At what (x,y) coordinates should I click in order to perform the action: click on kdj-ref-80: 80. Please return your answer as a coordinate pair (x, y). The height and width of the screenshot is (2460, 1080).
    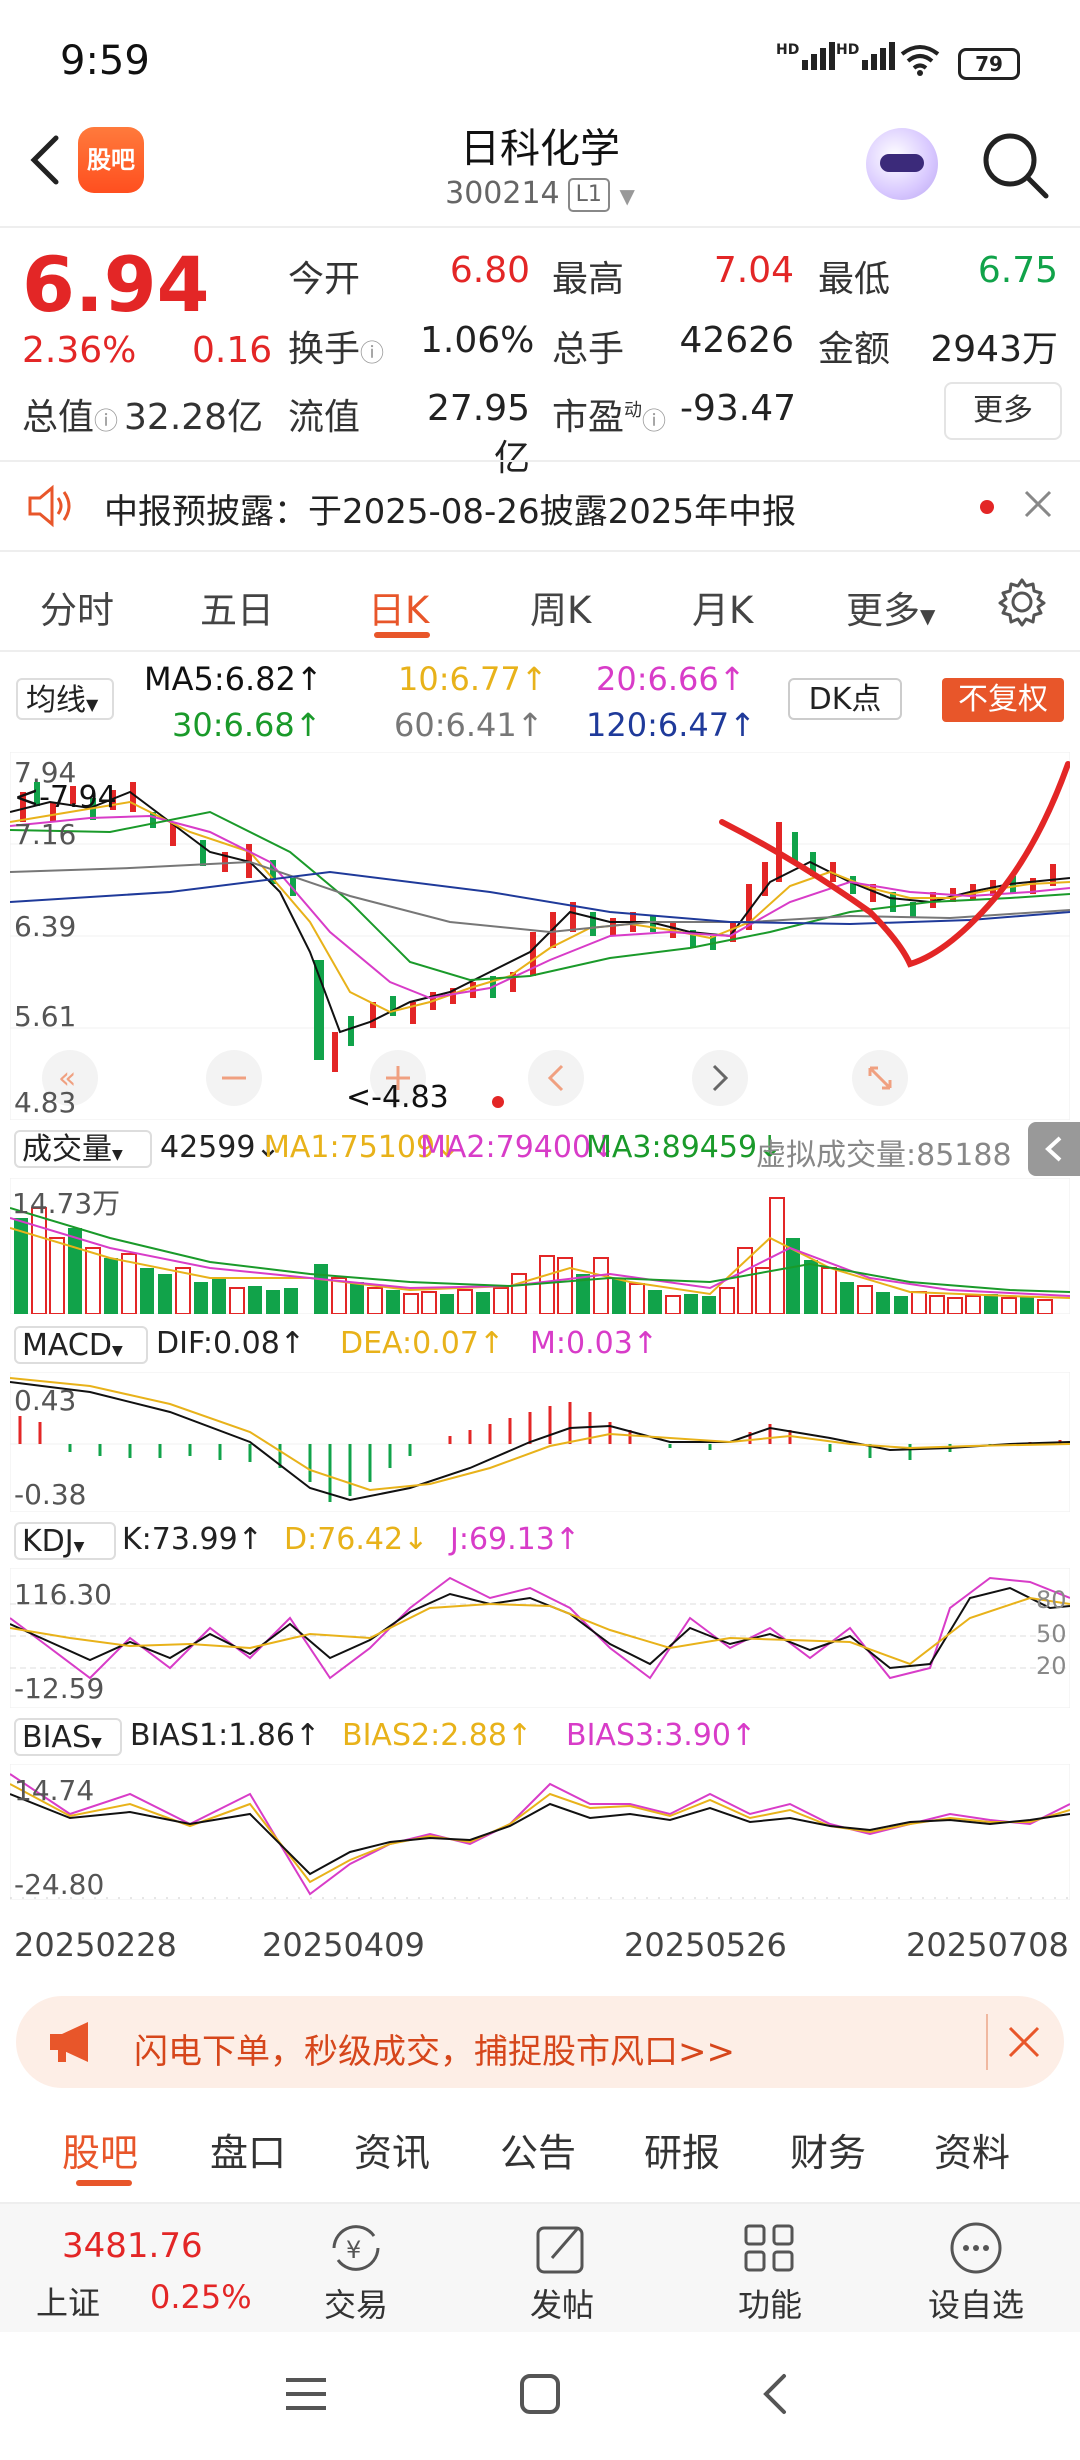
    Looking at the image, I should click on (1051, 1600).